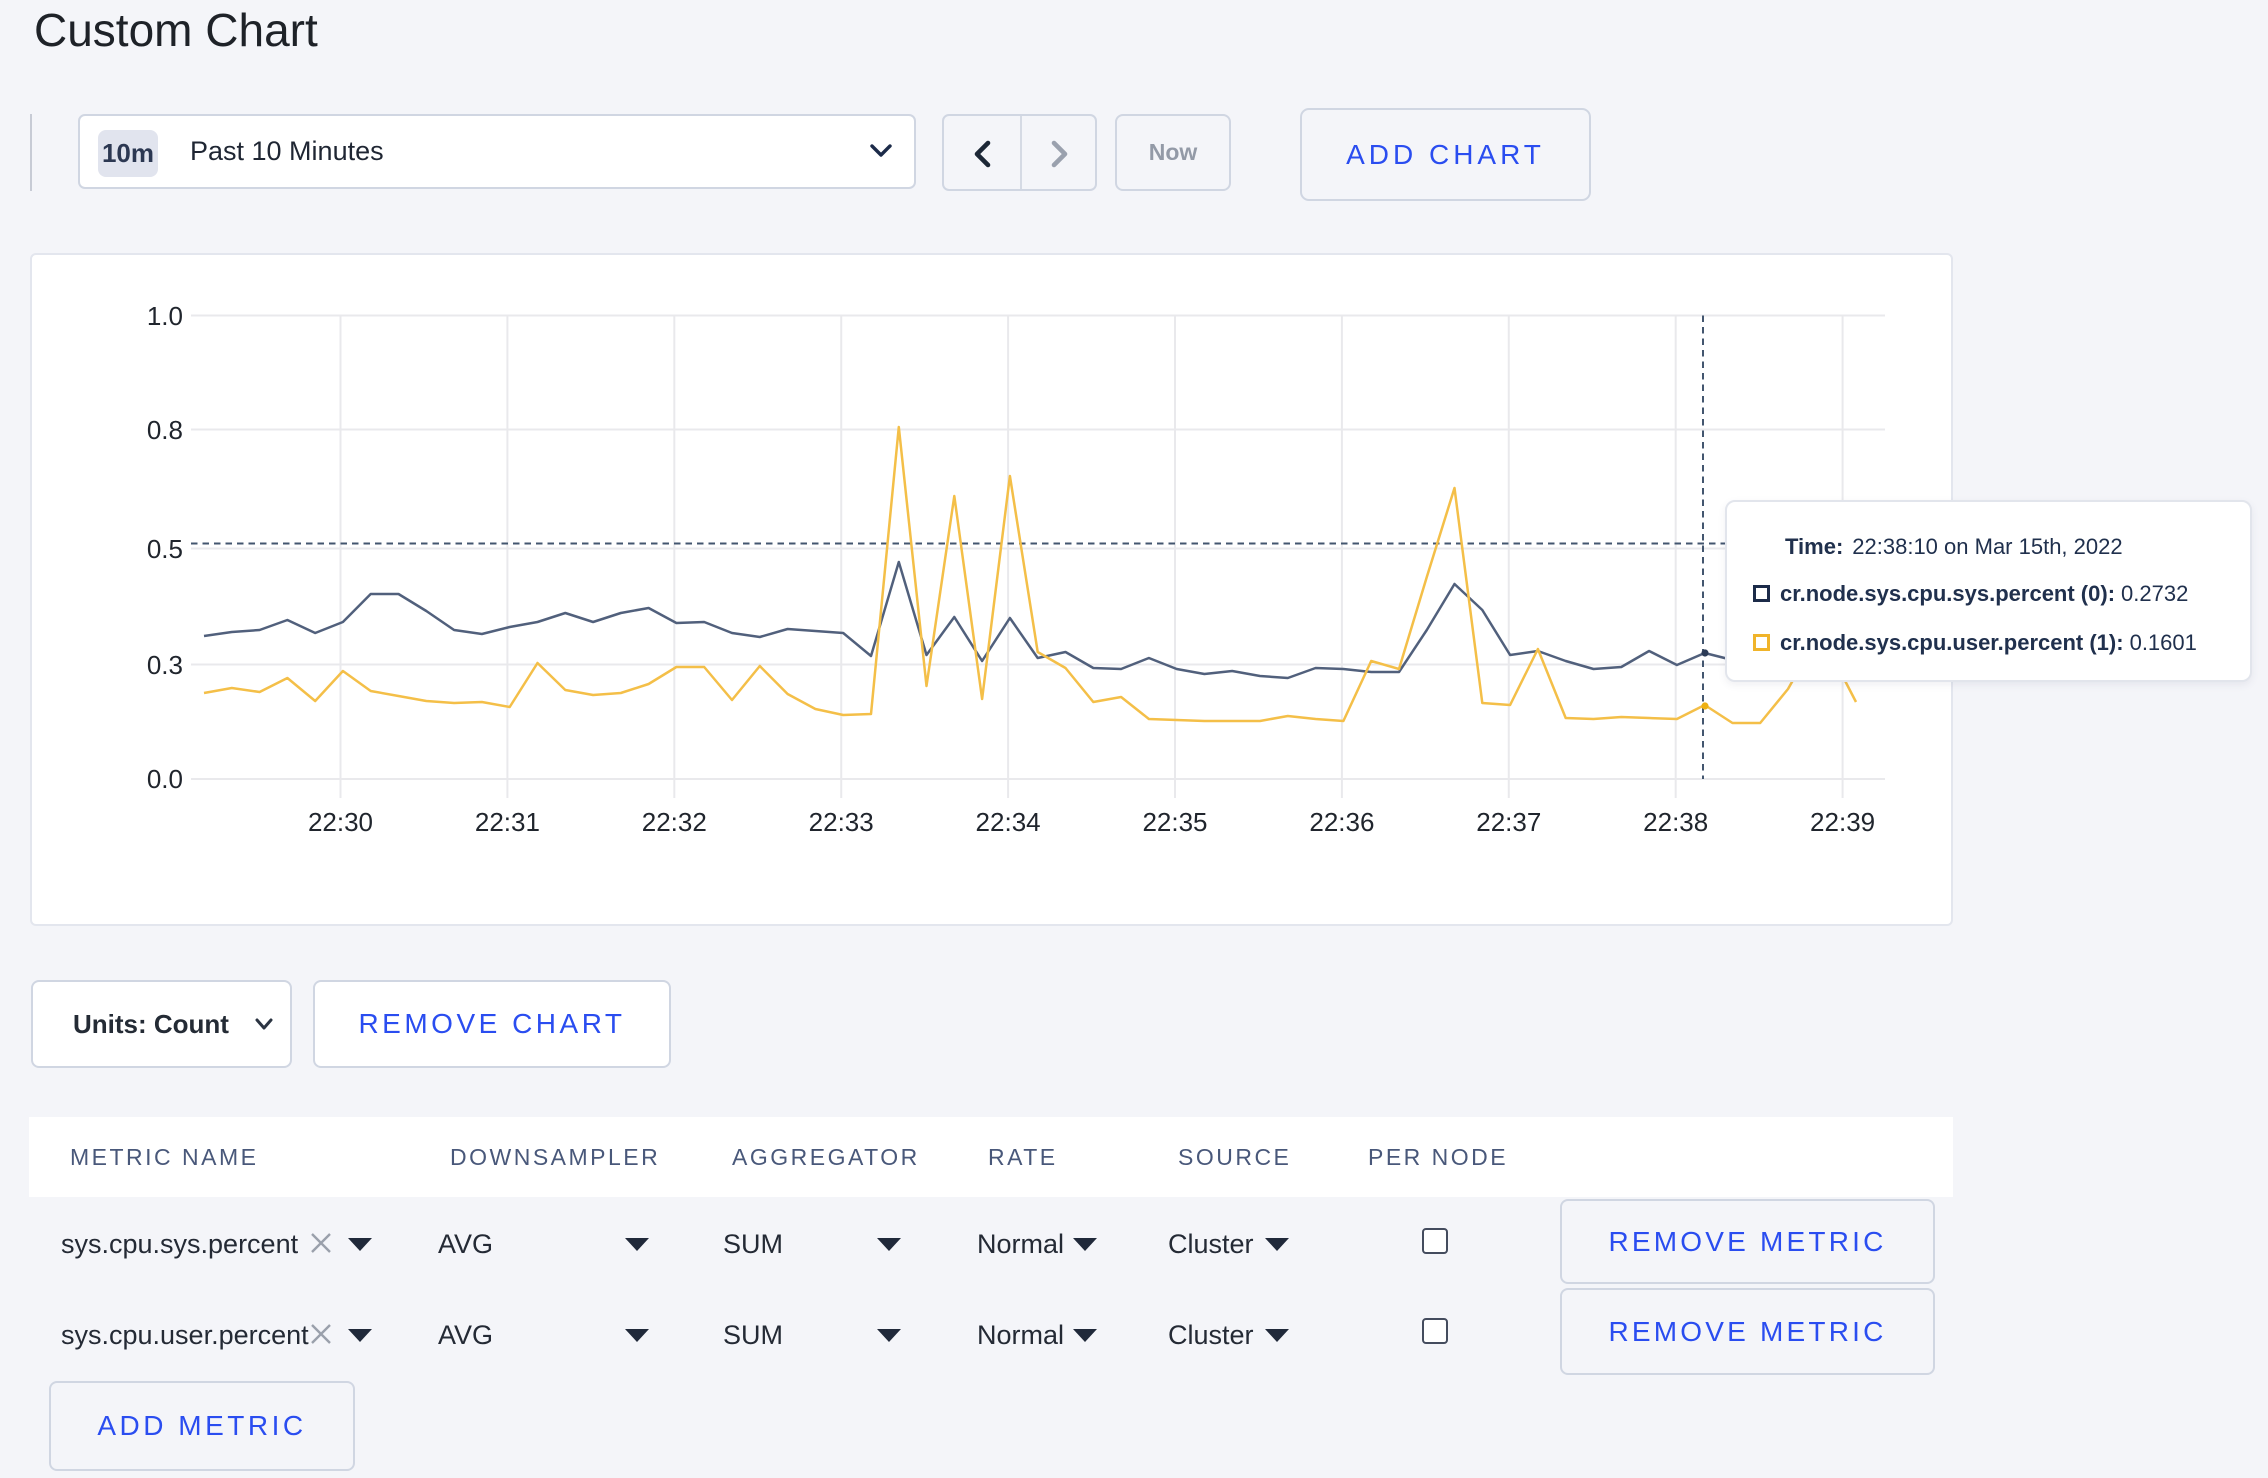 The image size is (2268, 1478). What do you see at coordinates (1508, 822) in the screenshot?
I see `svg-text: 22:37` at bounding box center [1508, 822].